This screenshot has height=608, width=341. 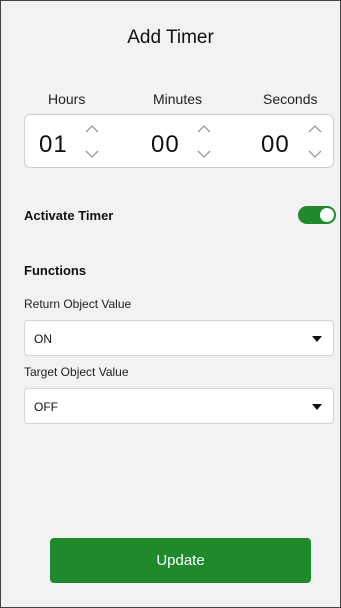 I want to click on activate-timer-label: Activate Timer, so click(x=69, y=215).